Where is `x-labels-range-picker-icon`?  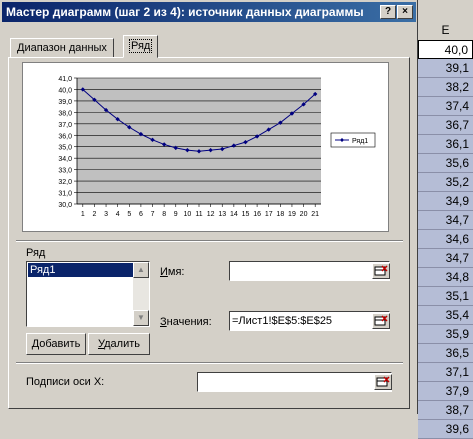 x-labels-range-picker-icon is located at coordinates (383, 382).